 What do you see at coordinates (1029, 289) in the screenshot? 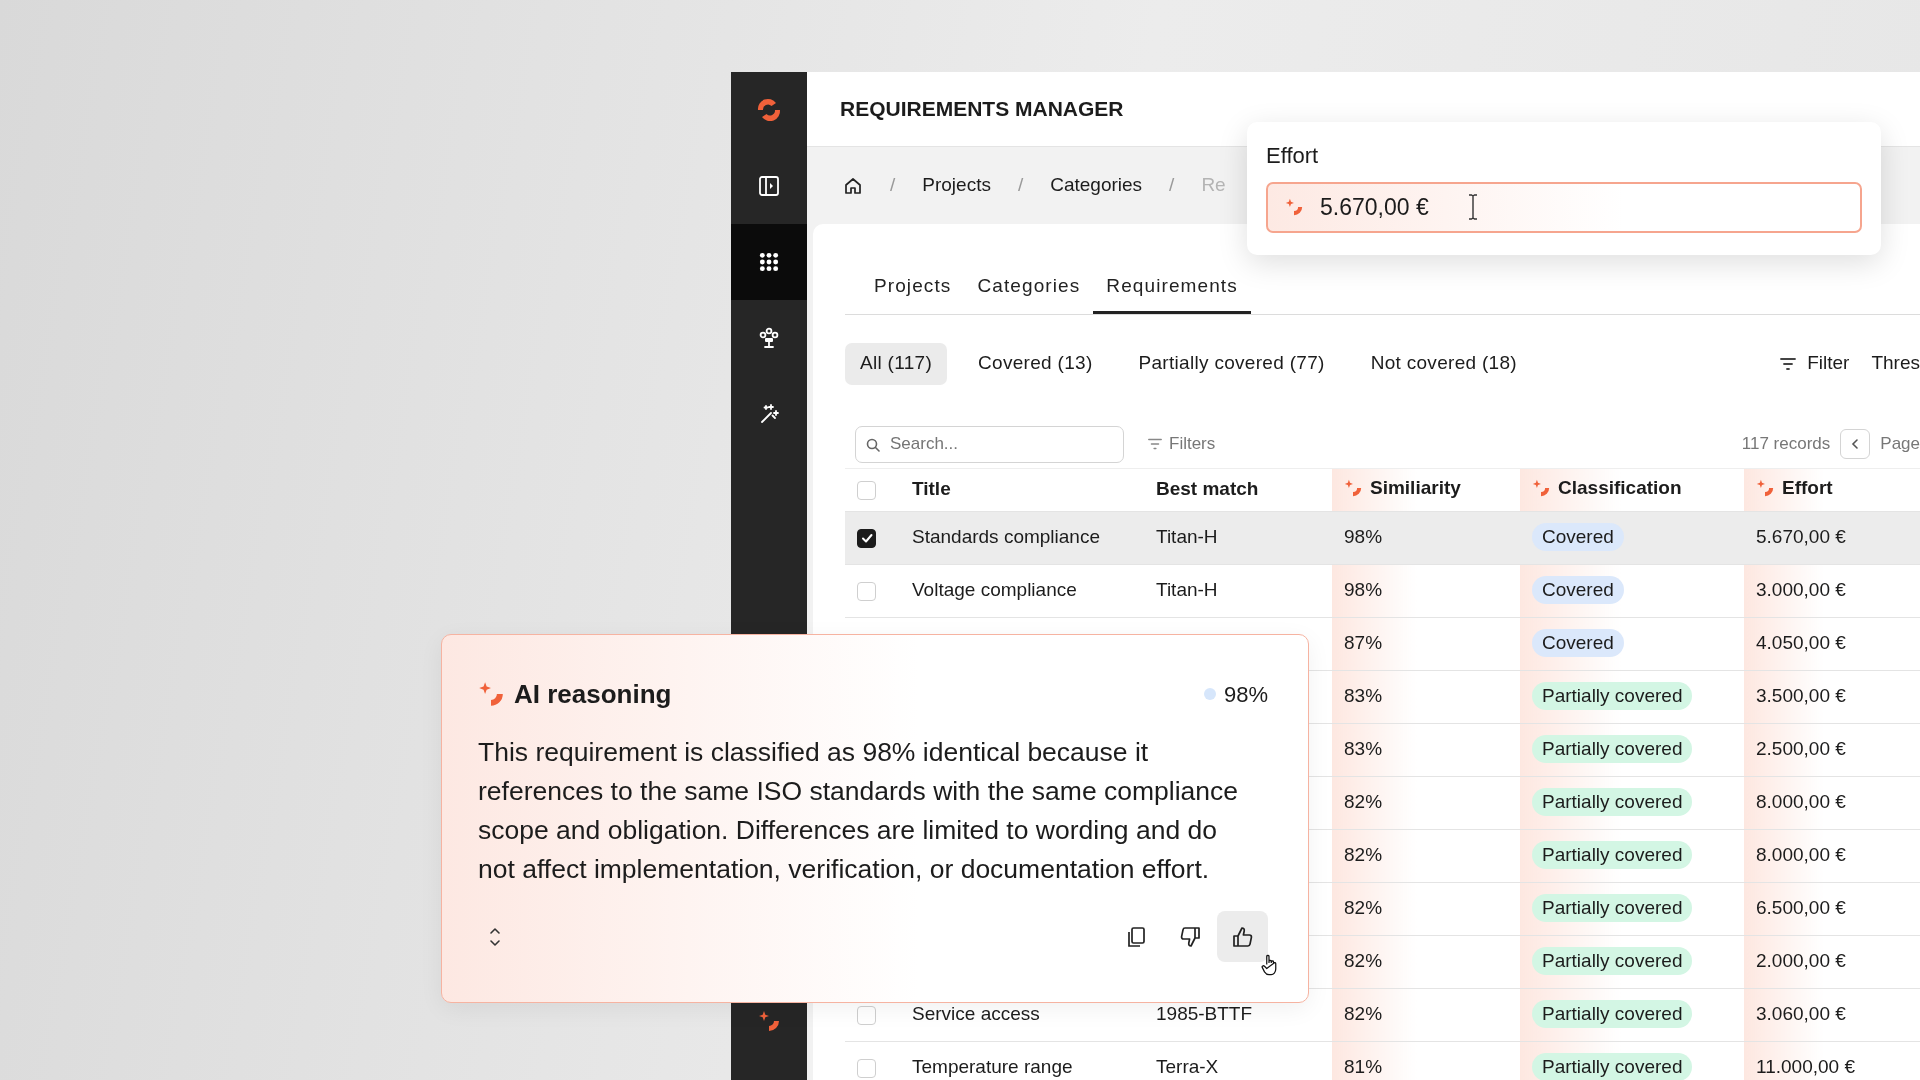
I see `tab: Categories` at bounding box center [1029, 289].